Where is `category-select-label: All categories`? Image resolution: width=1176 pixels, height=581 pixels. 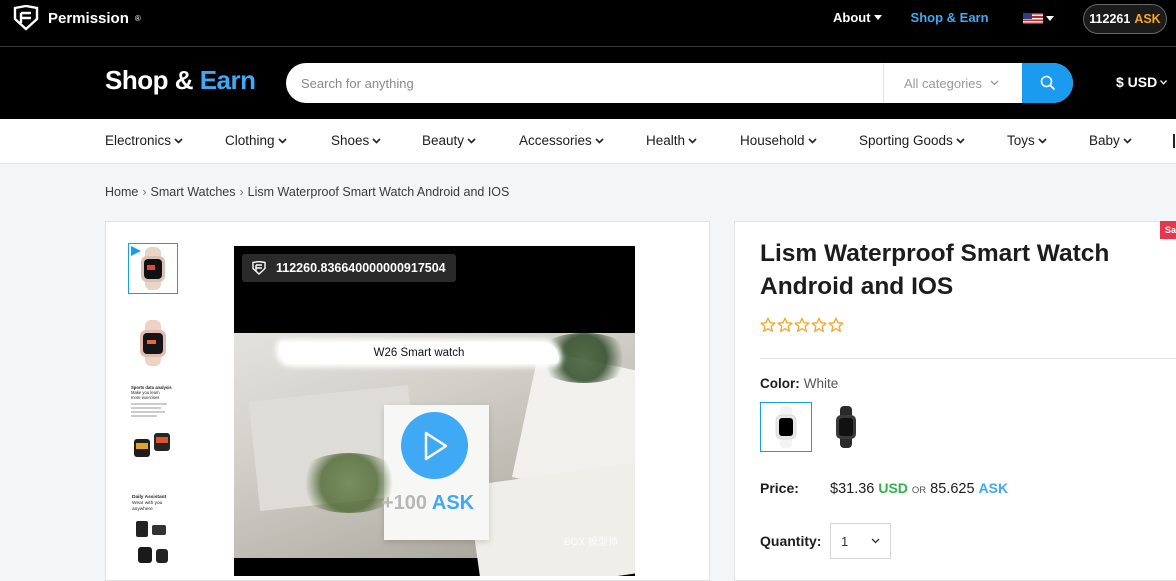
category-select-label: All categories is located at coordinates (943, 83).